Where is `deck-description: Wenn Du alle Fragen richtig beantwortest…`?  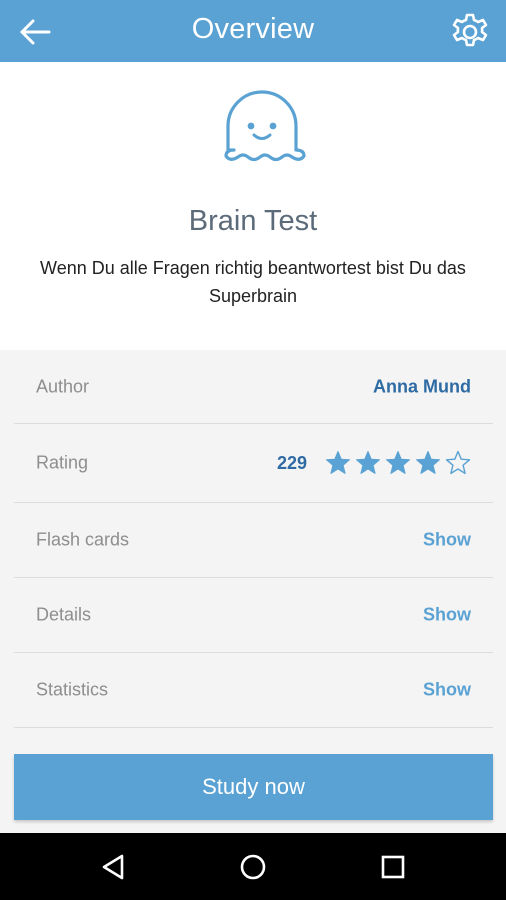
deck-description: Wenn Du alle Fragen richtig beantwortest… is located at coordinates (253, 282).